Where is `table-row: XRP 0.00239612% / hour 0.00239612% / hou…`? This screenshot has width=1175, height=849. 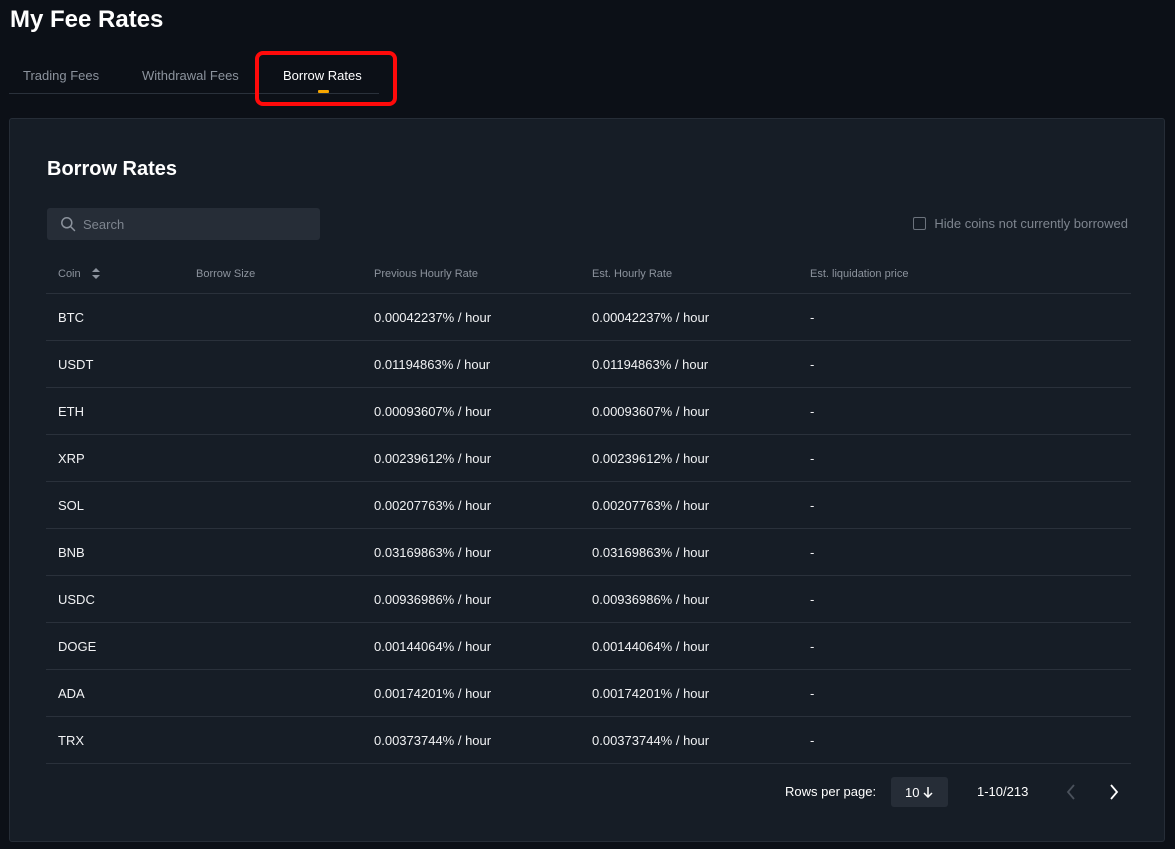
table-row: XRP 0.00239612% / hour 0.00239612% / hou… is located at coordinates (588, 458).